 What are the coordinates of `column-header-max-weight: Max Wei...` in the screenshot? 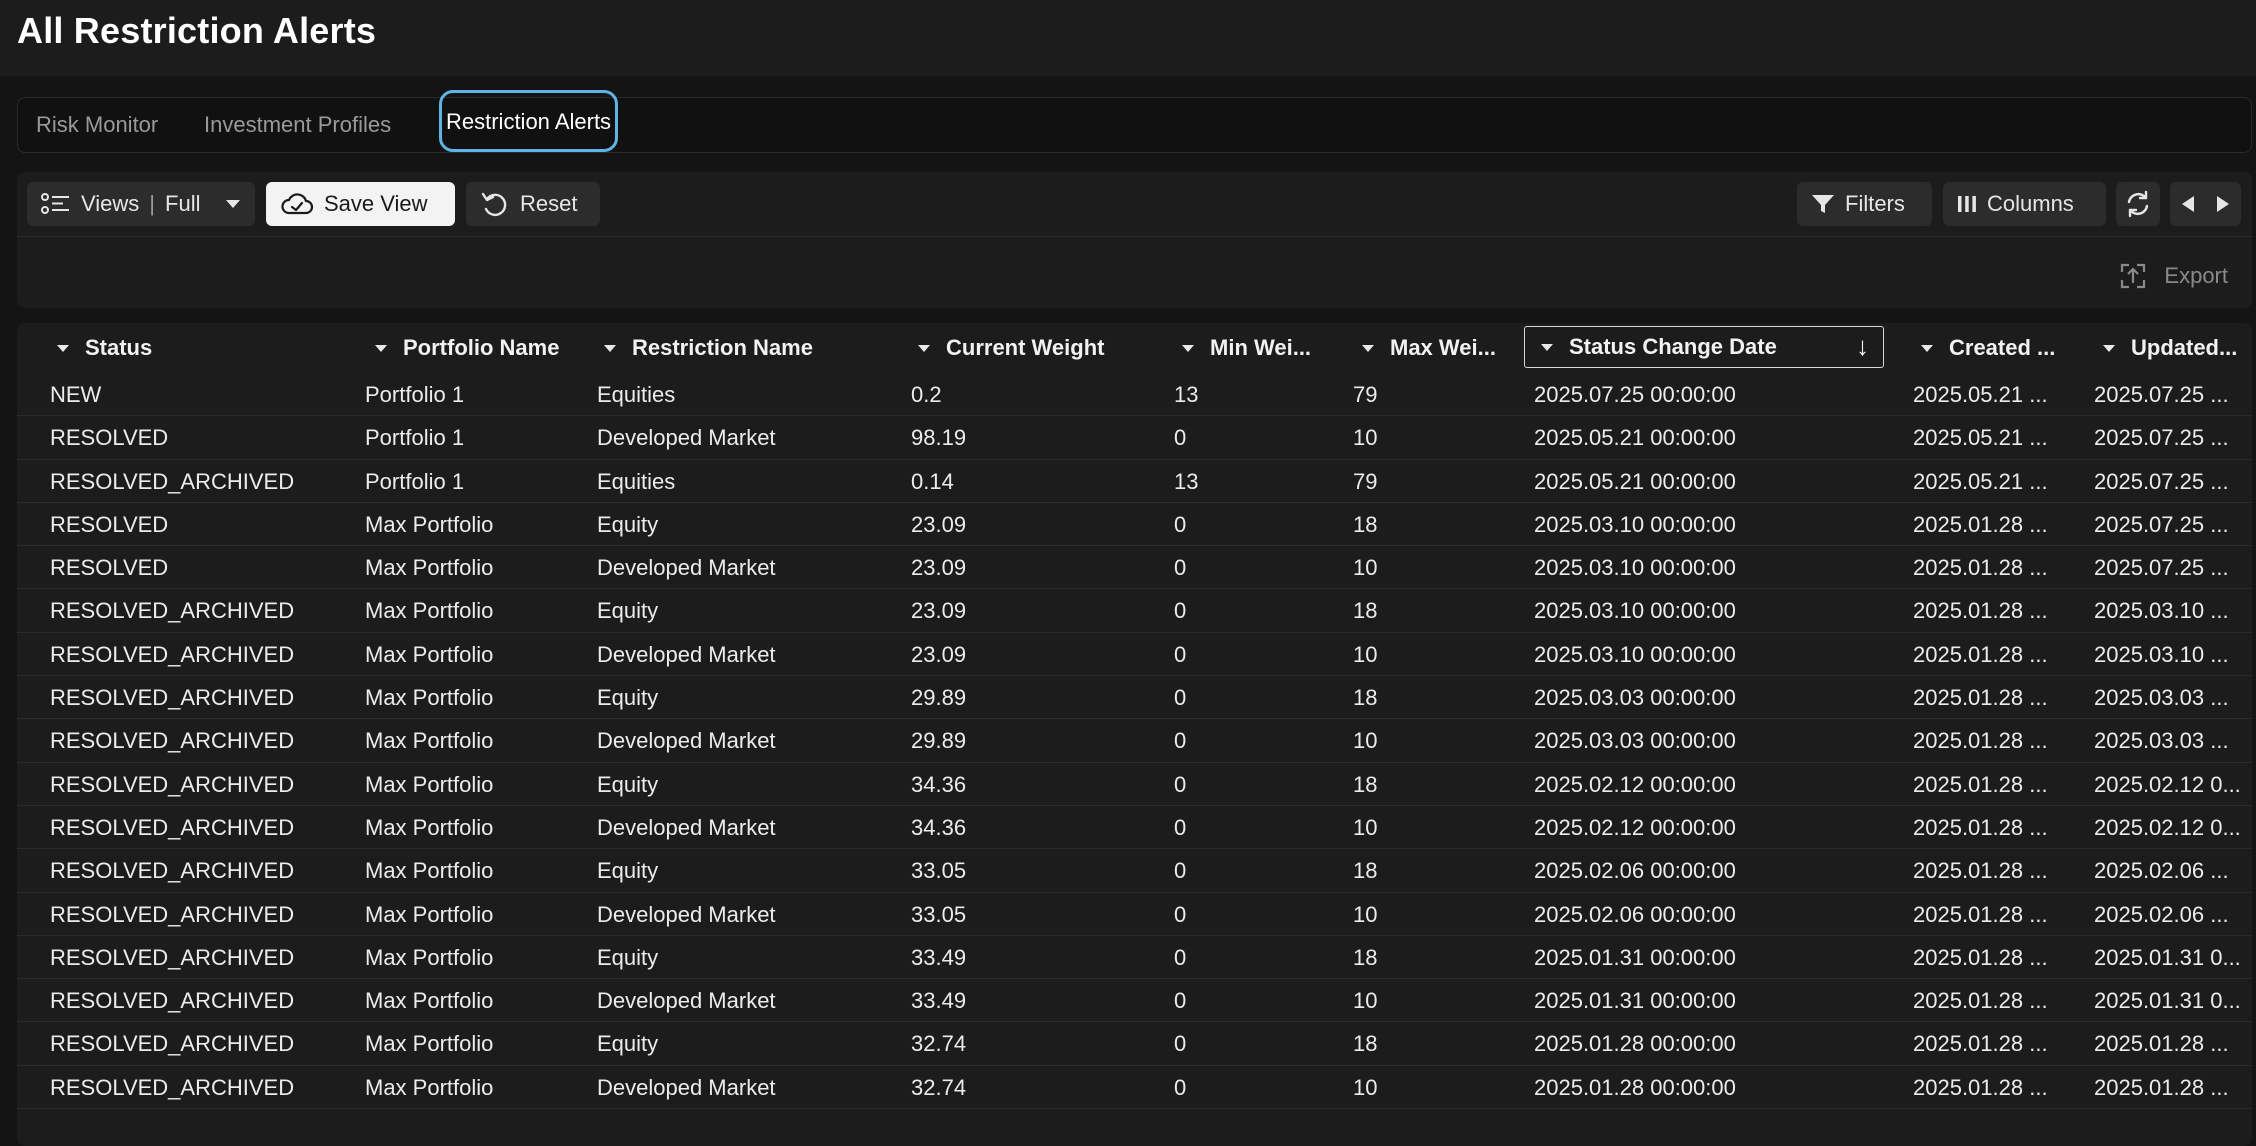 It's located at (1442, 348).